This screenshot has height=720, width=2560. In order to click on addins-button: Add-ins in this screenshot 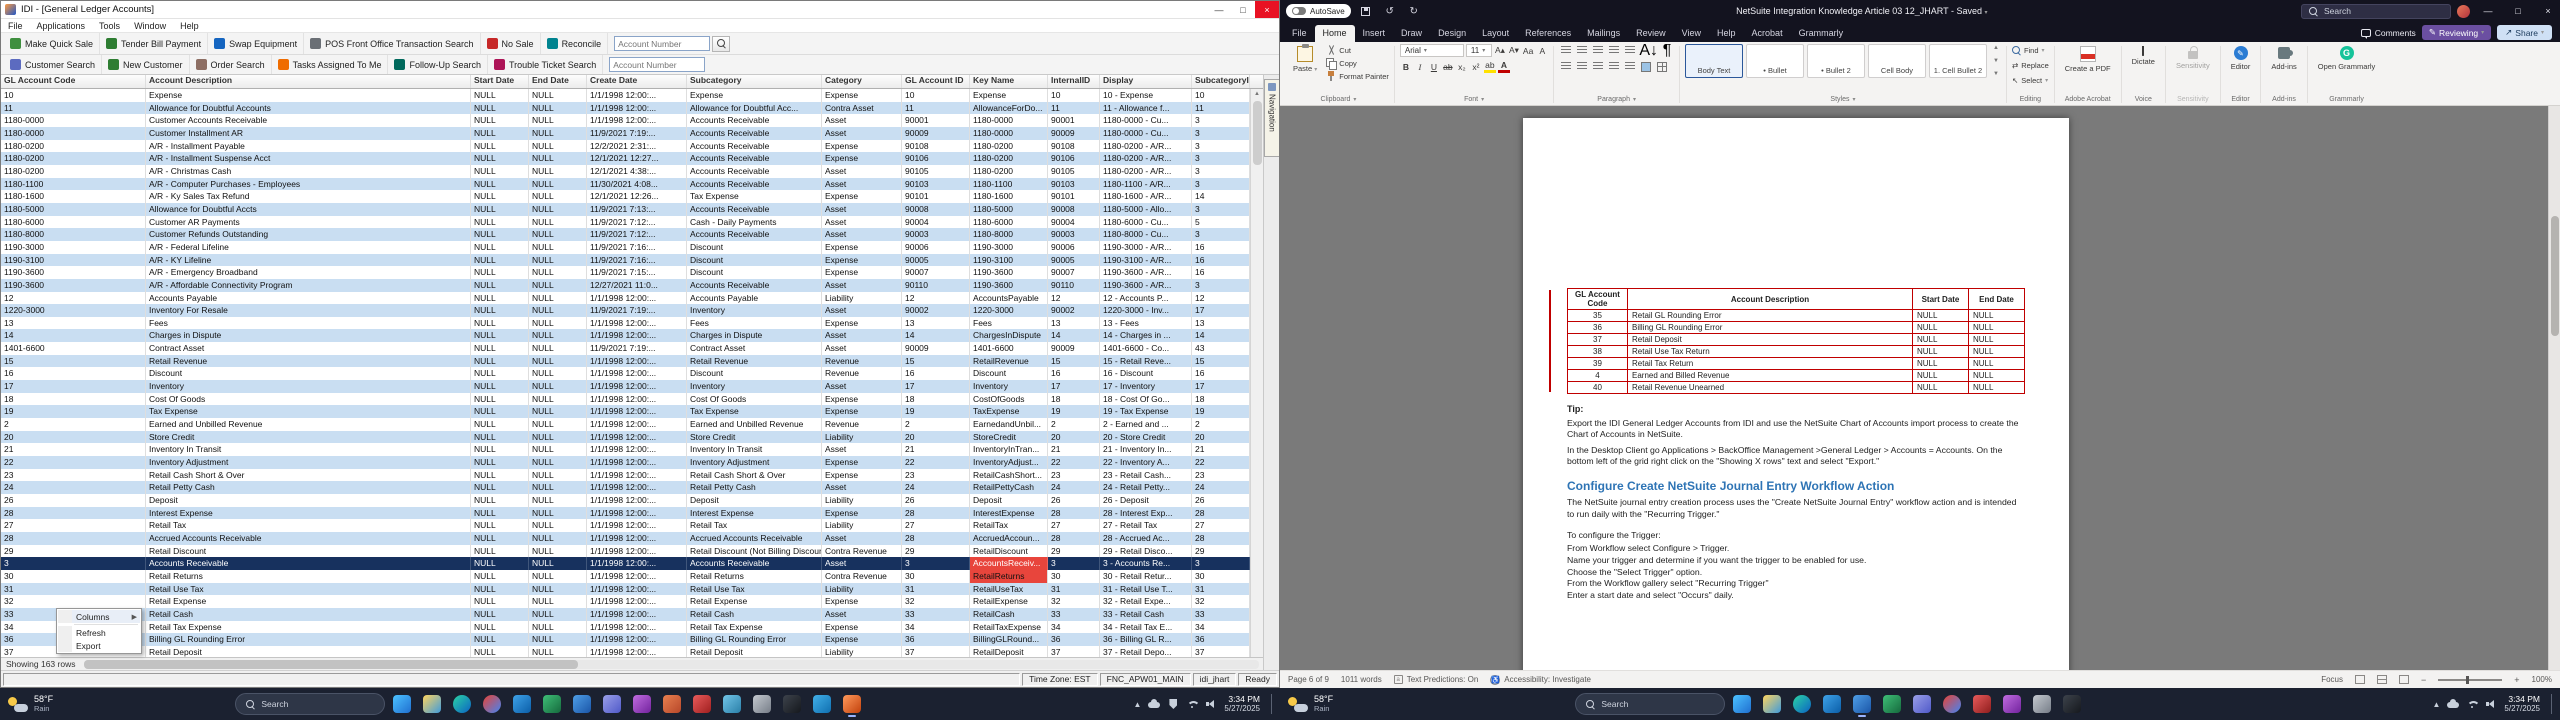, I will do `click(2283, 58)`.